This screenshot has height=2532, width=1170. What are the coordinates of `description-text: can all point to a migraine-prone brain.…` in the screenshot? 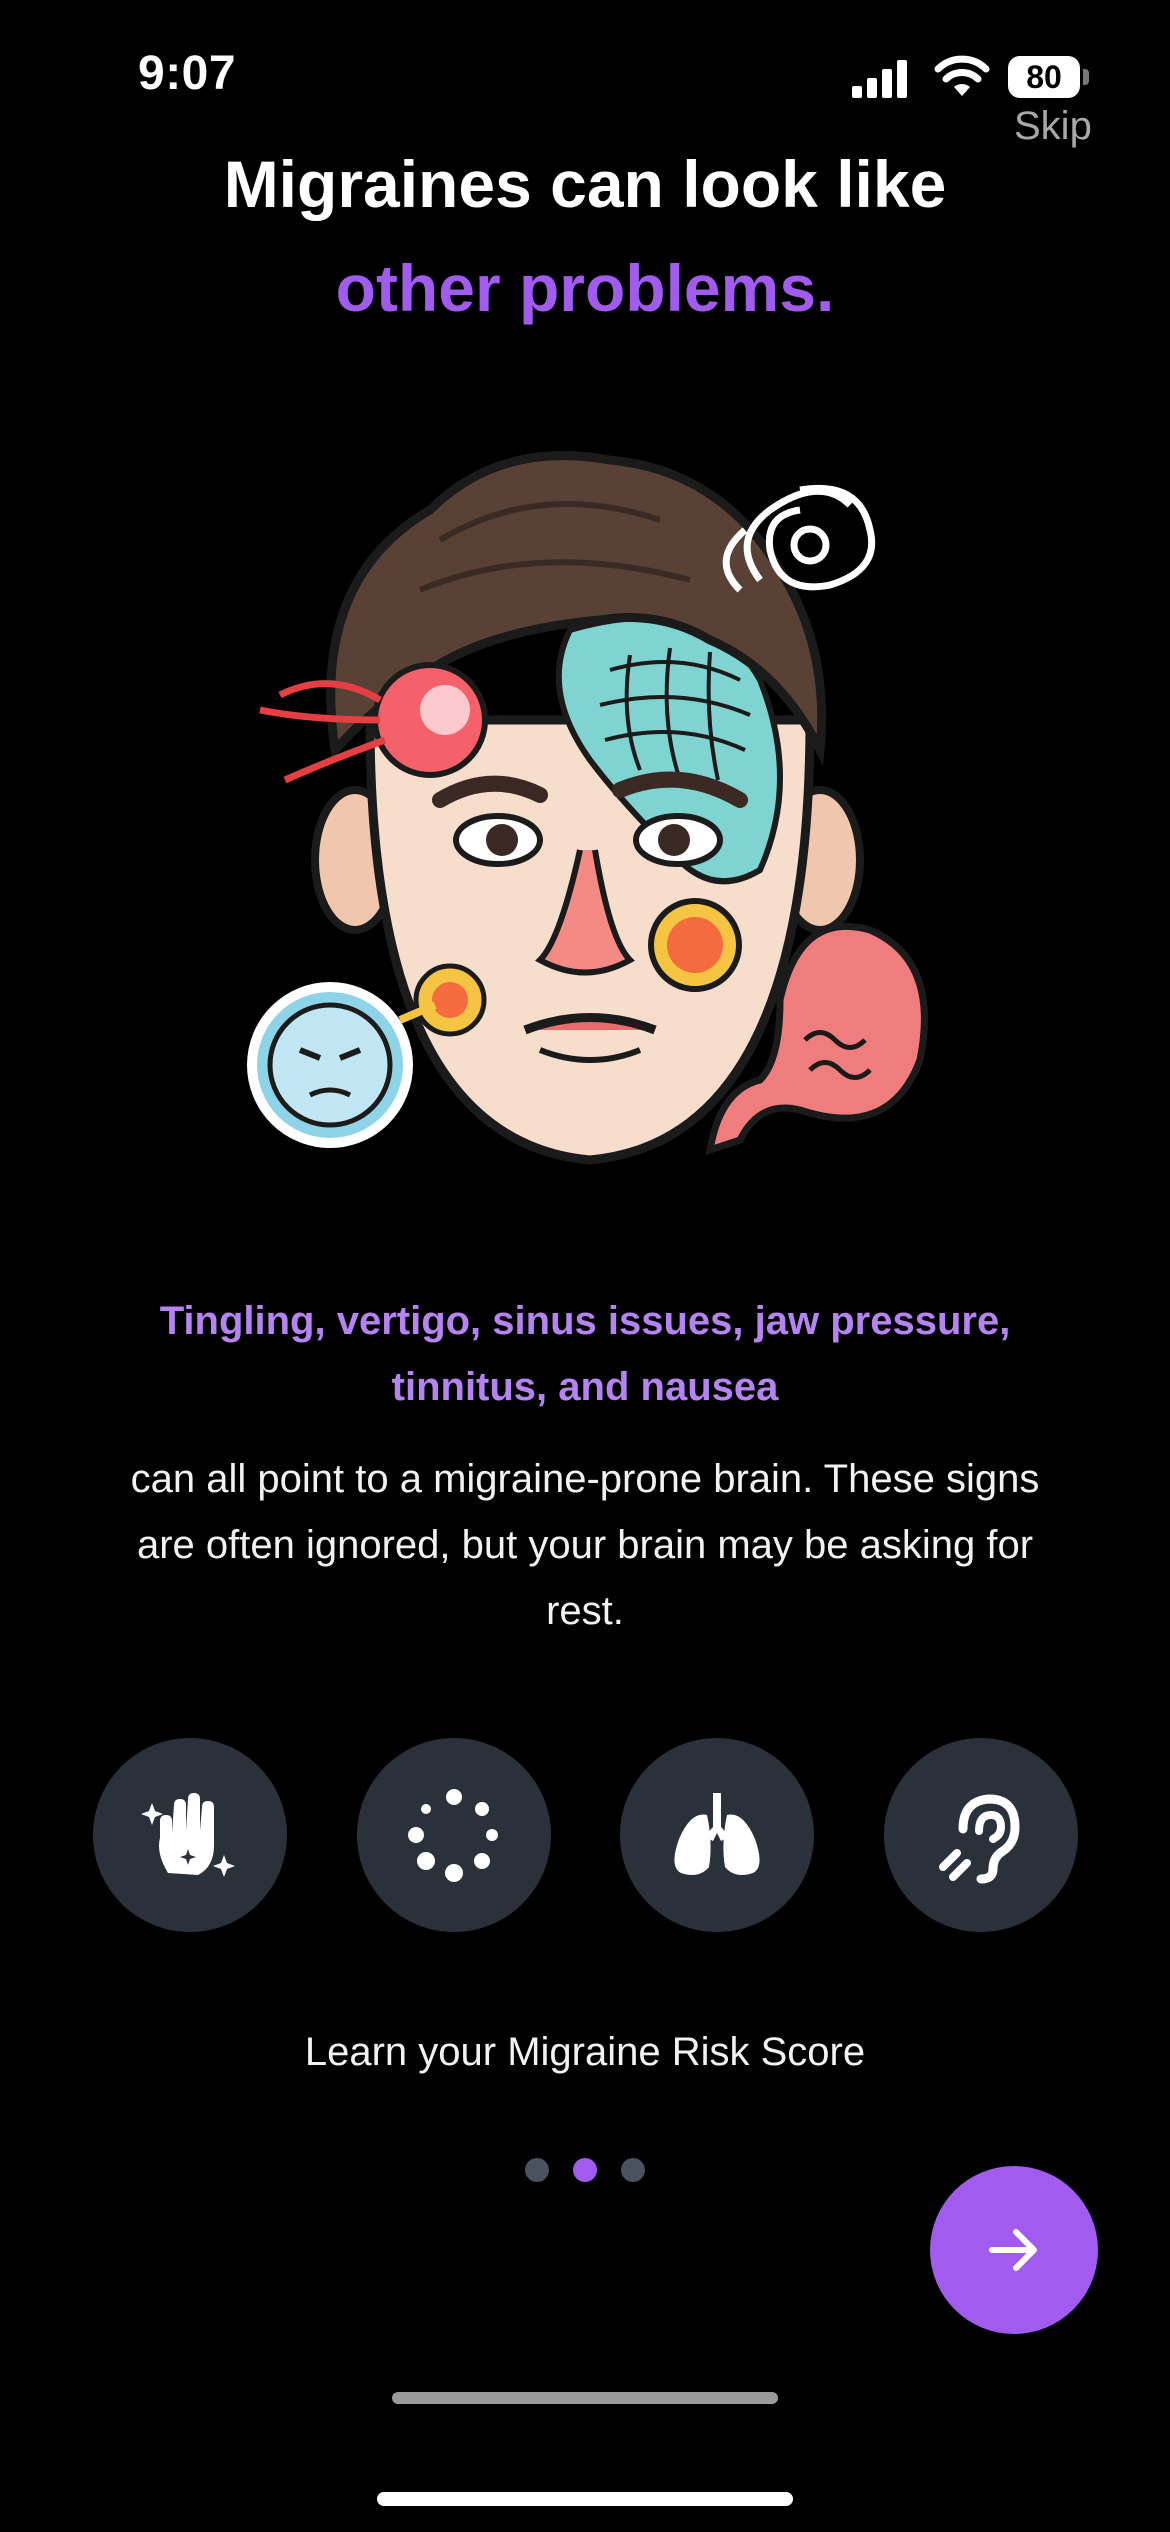 It's located at (585, 1545).